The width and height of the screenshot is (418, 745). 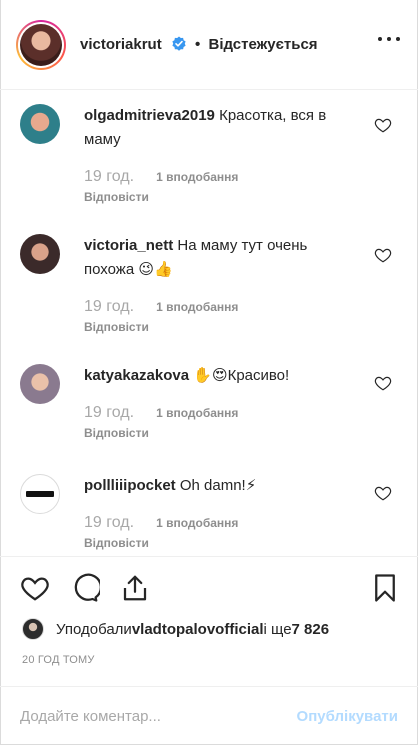 I want to click on action-bar, so click(x=209, y=584).